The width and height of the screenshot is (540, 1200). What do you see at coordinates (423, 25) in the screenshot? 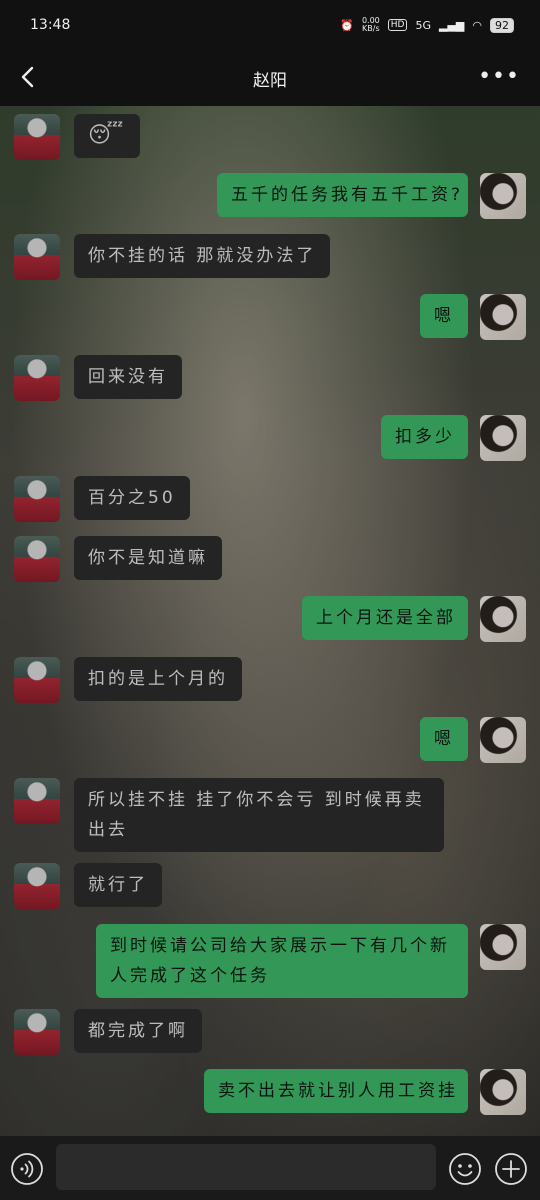
I see `signal-5g: 5G` at bounding box center [423, 25].